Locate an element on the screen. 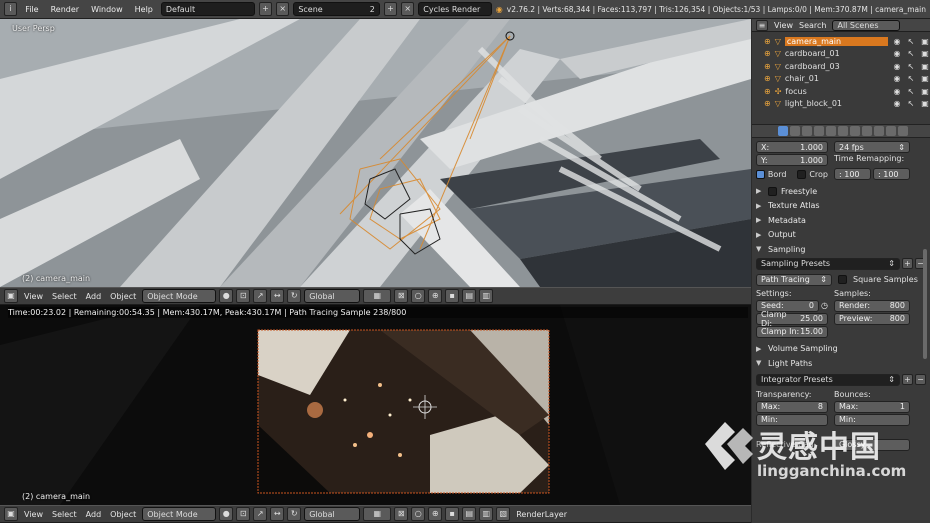 The image size is (930, 523). particles-tab-icon is located at coordinates (903, 131).